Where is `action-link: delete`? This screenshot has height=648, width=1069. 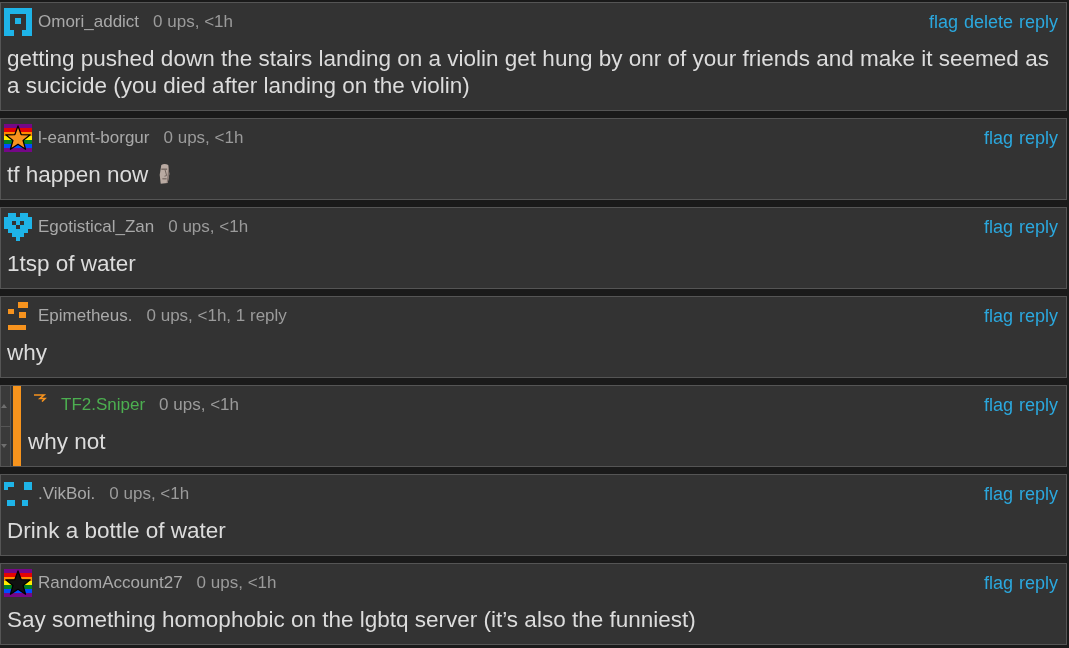 action-link: delete is located at coordinates (988, 22).